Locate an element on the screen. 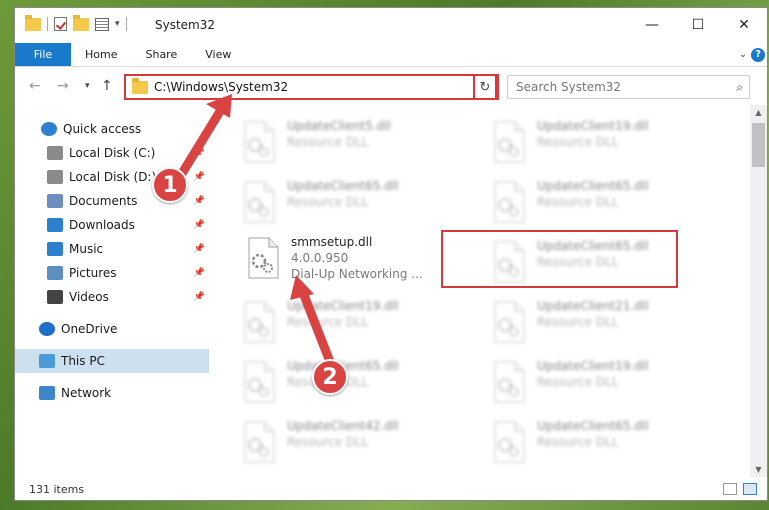 The image size is (769, 510). sidebar-item-label: Videos is located at coordinates (89, 297).